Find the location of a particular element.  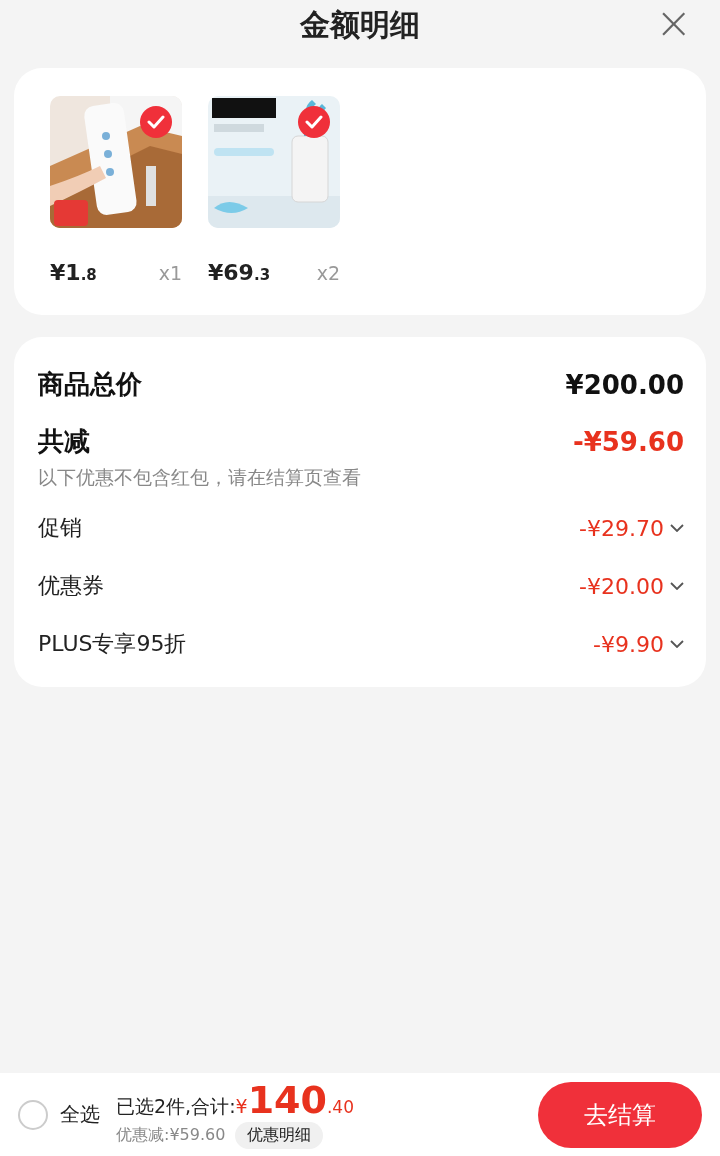

select-all-label: 全选 is located at coordinates (80, 1114).